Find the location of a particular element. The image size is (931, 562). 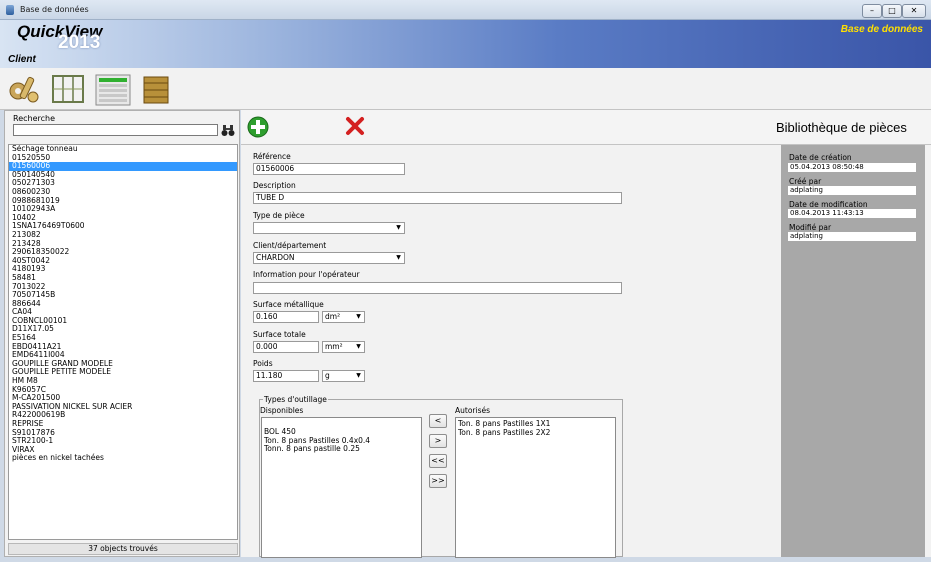

surface-metallique-unit-select: dm² ▼ is located at coordinates (343, 317).